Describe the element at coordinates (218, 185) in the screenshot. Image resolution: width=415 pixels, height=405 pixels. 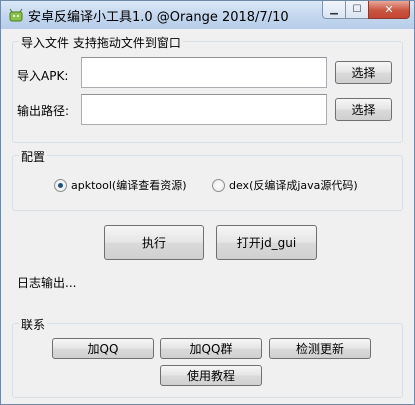
I see `radio-unselected-icon` at that location.